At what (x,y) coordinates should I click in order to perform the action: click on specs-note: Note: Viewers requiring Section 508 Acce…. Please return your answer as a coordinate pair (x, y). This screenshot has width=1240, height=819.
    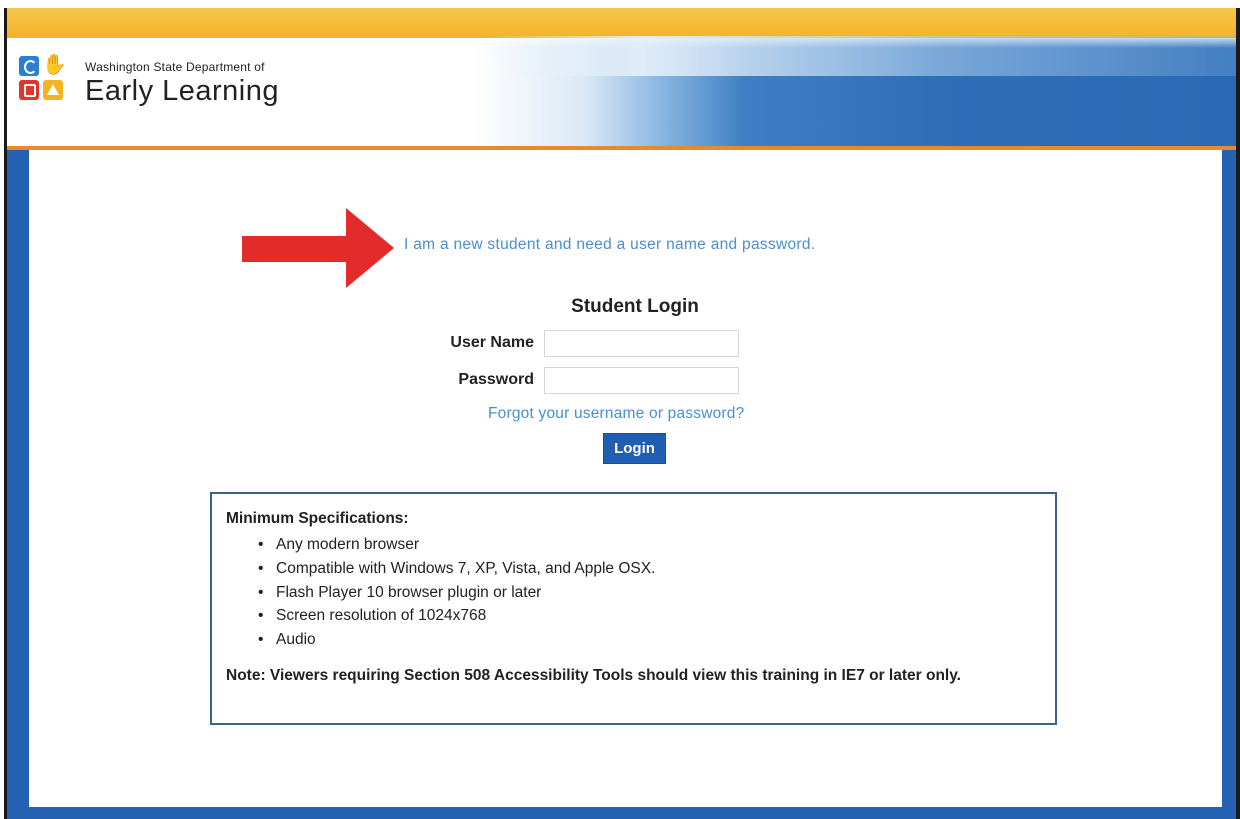
    Looking at the image, I should click on (593, 675).